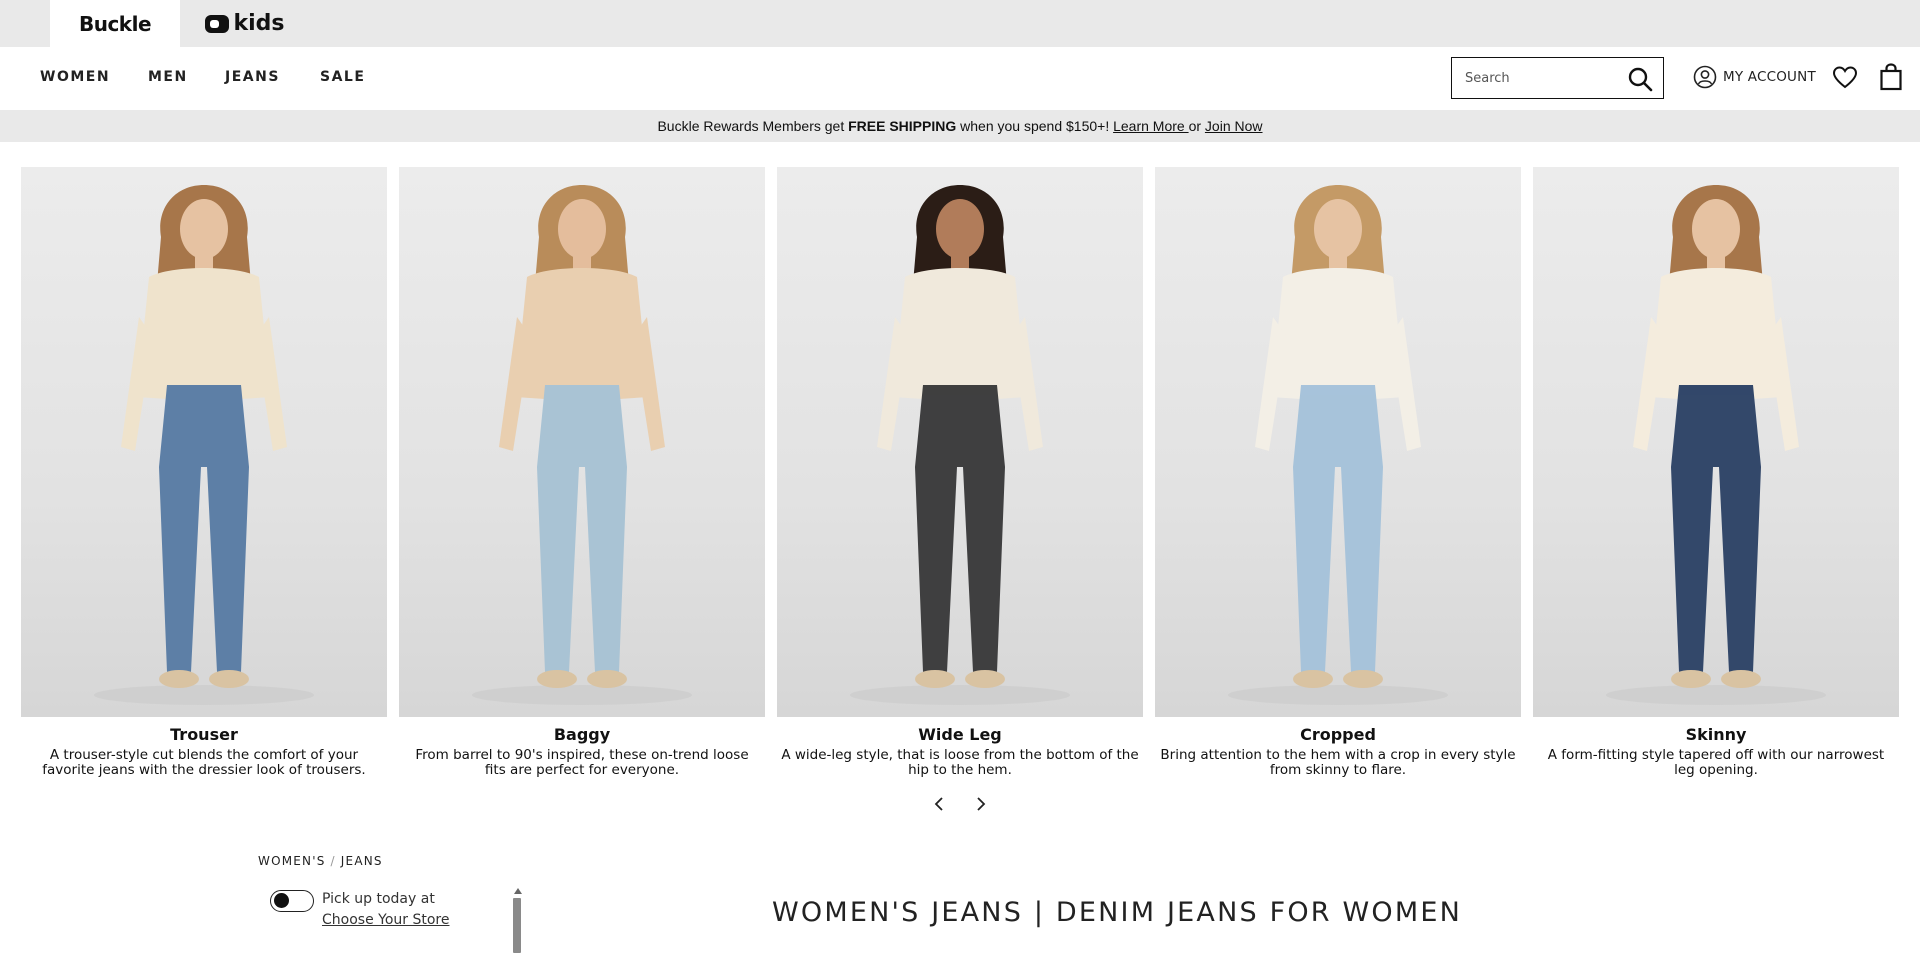  Describe the element at coordinates (362, 861) in the screenshot. I see `breadcrumb-jeans: JEANS` at that location.